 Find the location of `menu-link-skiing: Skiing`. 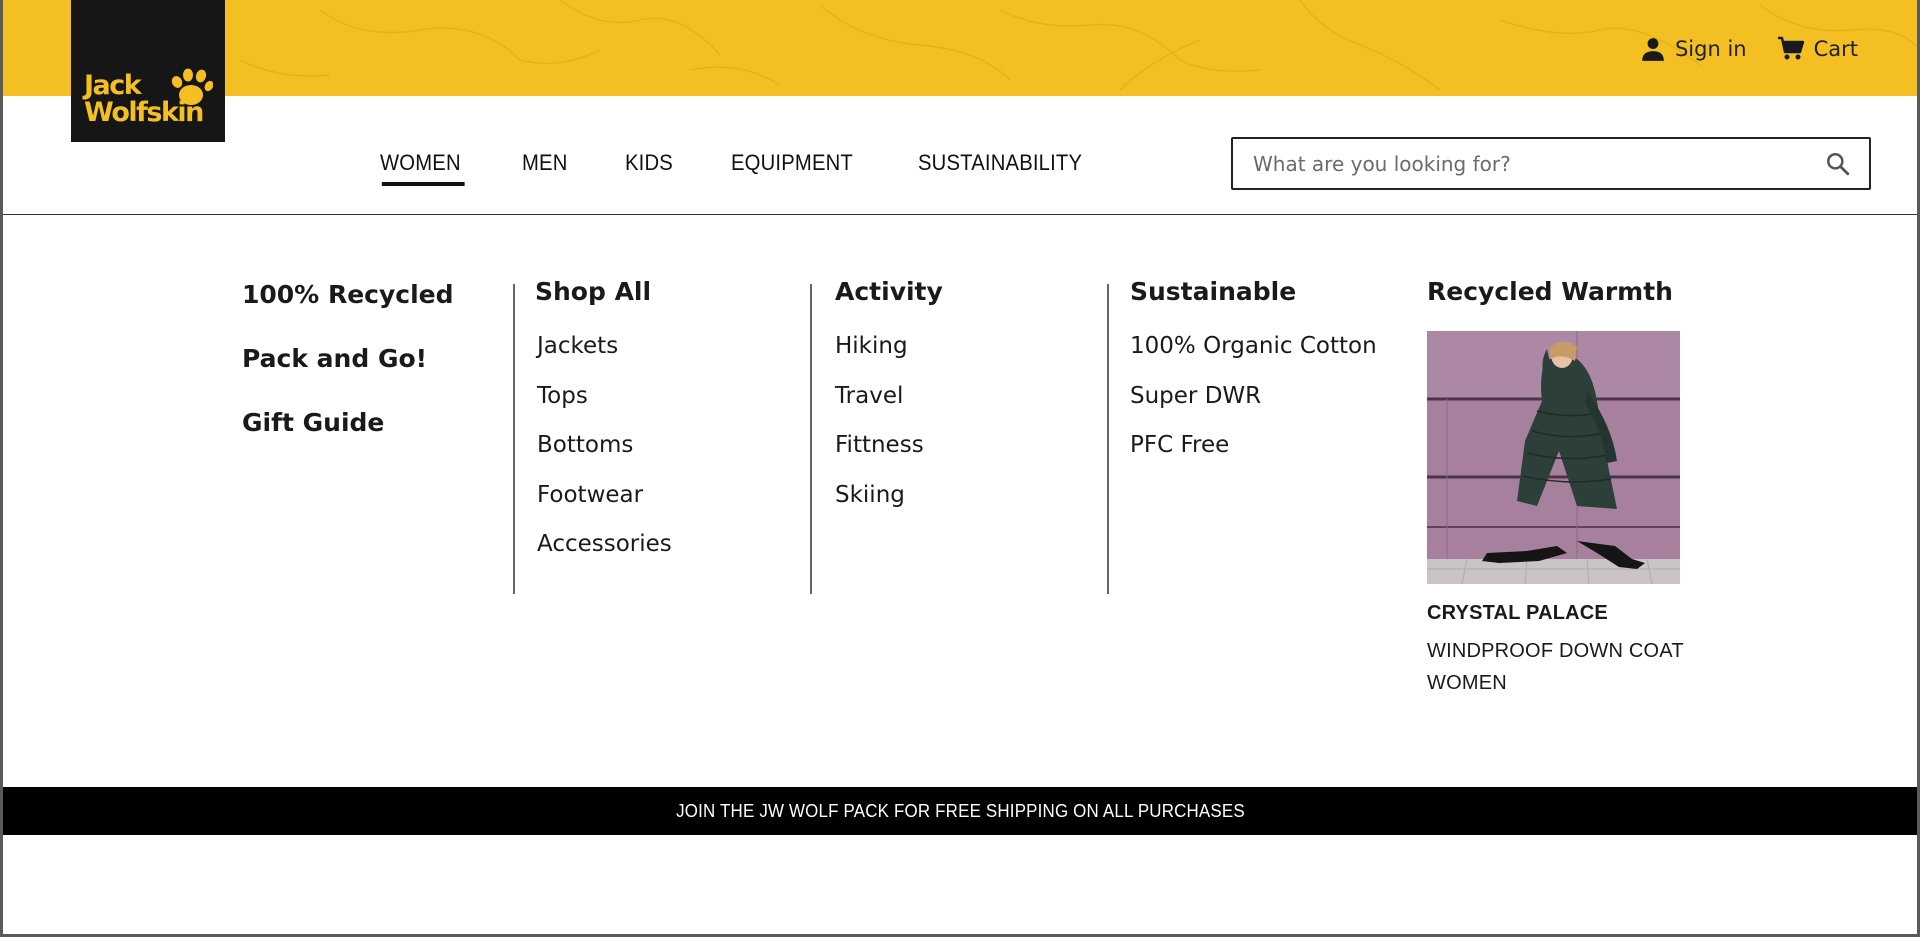

menu-link-skiing: Skiing is located at coordinates (889, 504).